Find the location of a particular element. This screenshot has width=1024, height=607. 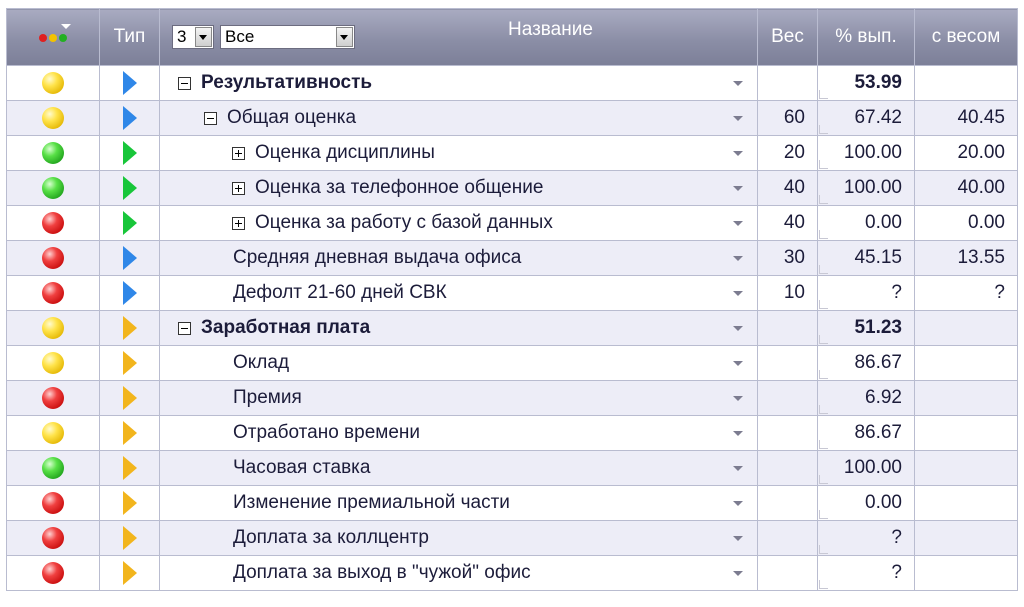

table-row: Средняя дневная выдача офиса 30 45.15 13.55 is located at coordinates (512, 258).